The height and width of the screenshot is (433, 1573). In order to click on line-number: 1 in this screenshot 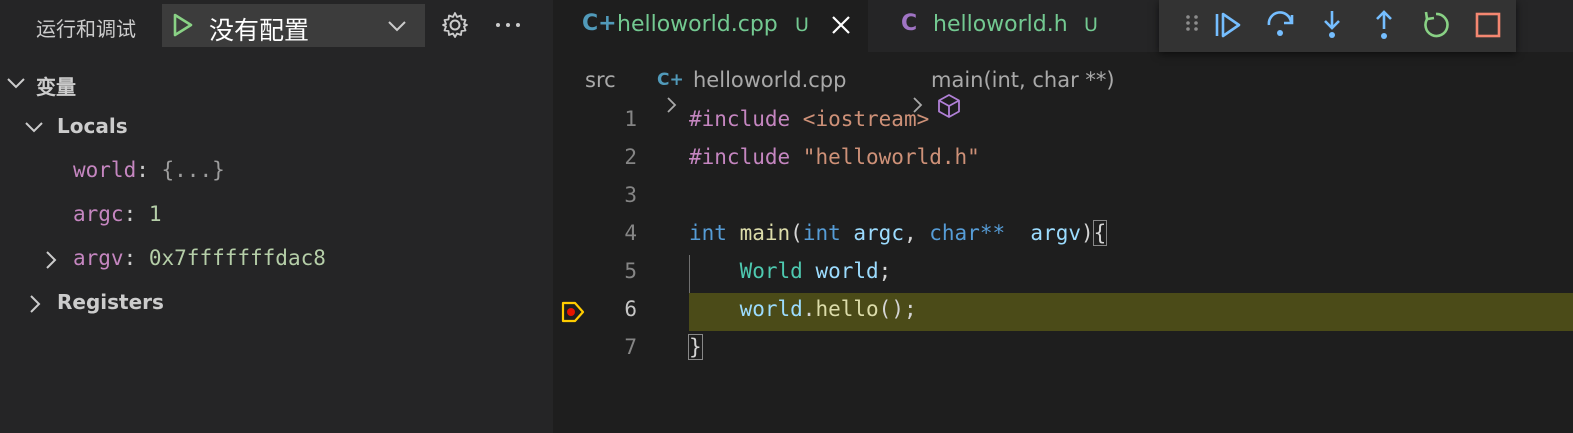, I will do `click(630, 119)`.